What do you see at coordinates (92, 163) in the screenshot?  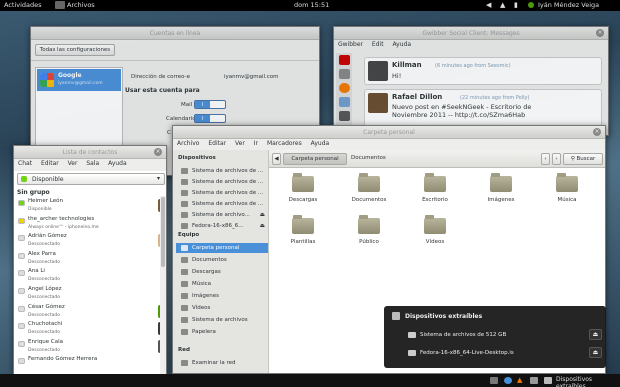 I see `menu-room: Sala` at bounding box center [92, 163].